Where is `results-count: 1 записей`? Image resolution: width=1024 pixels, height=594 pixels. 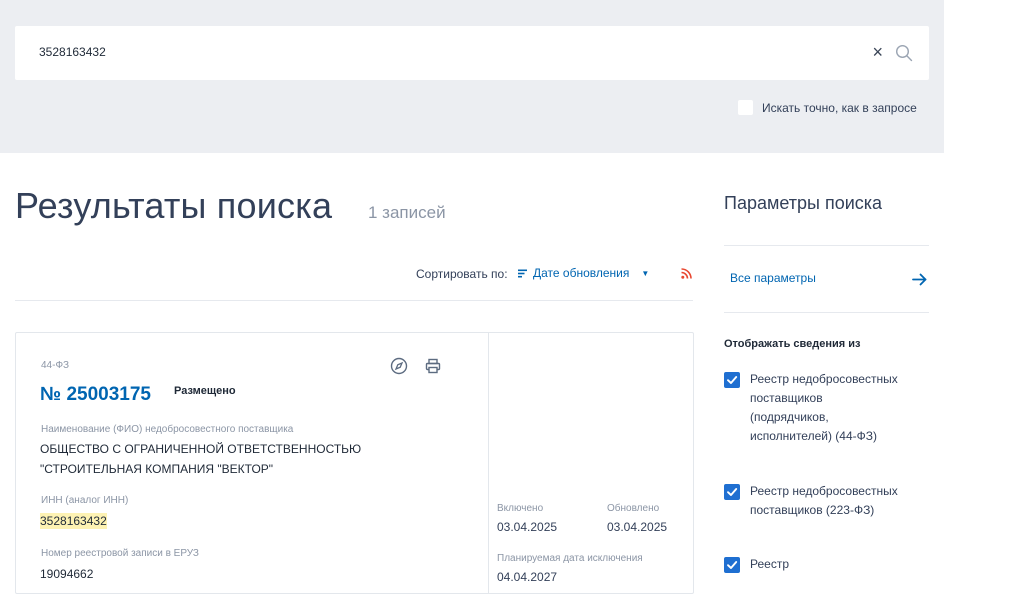
results-count: 1 записей is located at coordinates (407, 212).